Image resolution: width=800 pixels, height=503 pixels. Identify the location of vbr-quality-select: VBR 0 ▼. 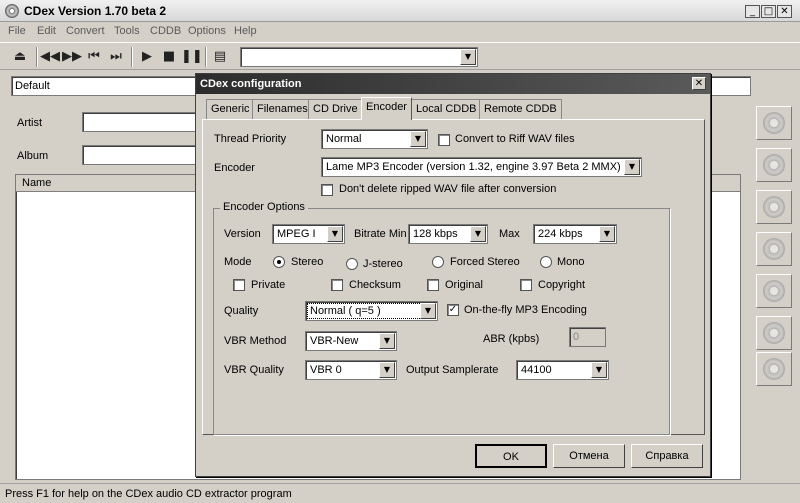
(351, 370).